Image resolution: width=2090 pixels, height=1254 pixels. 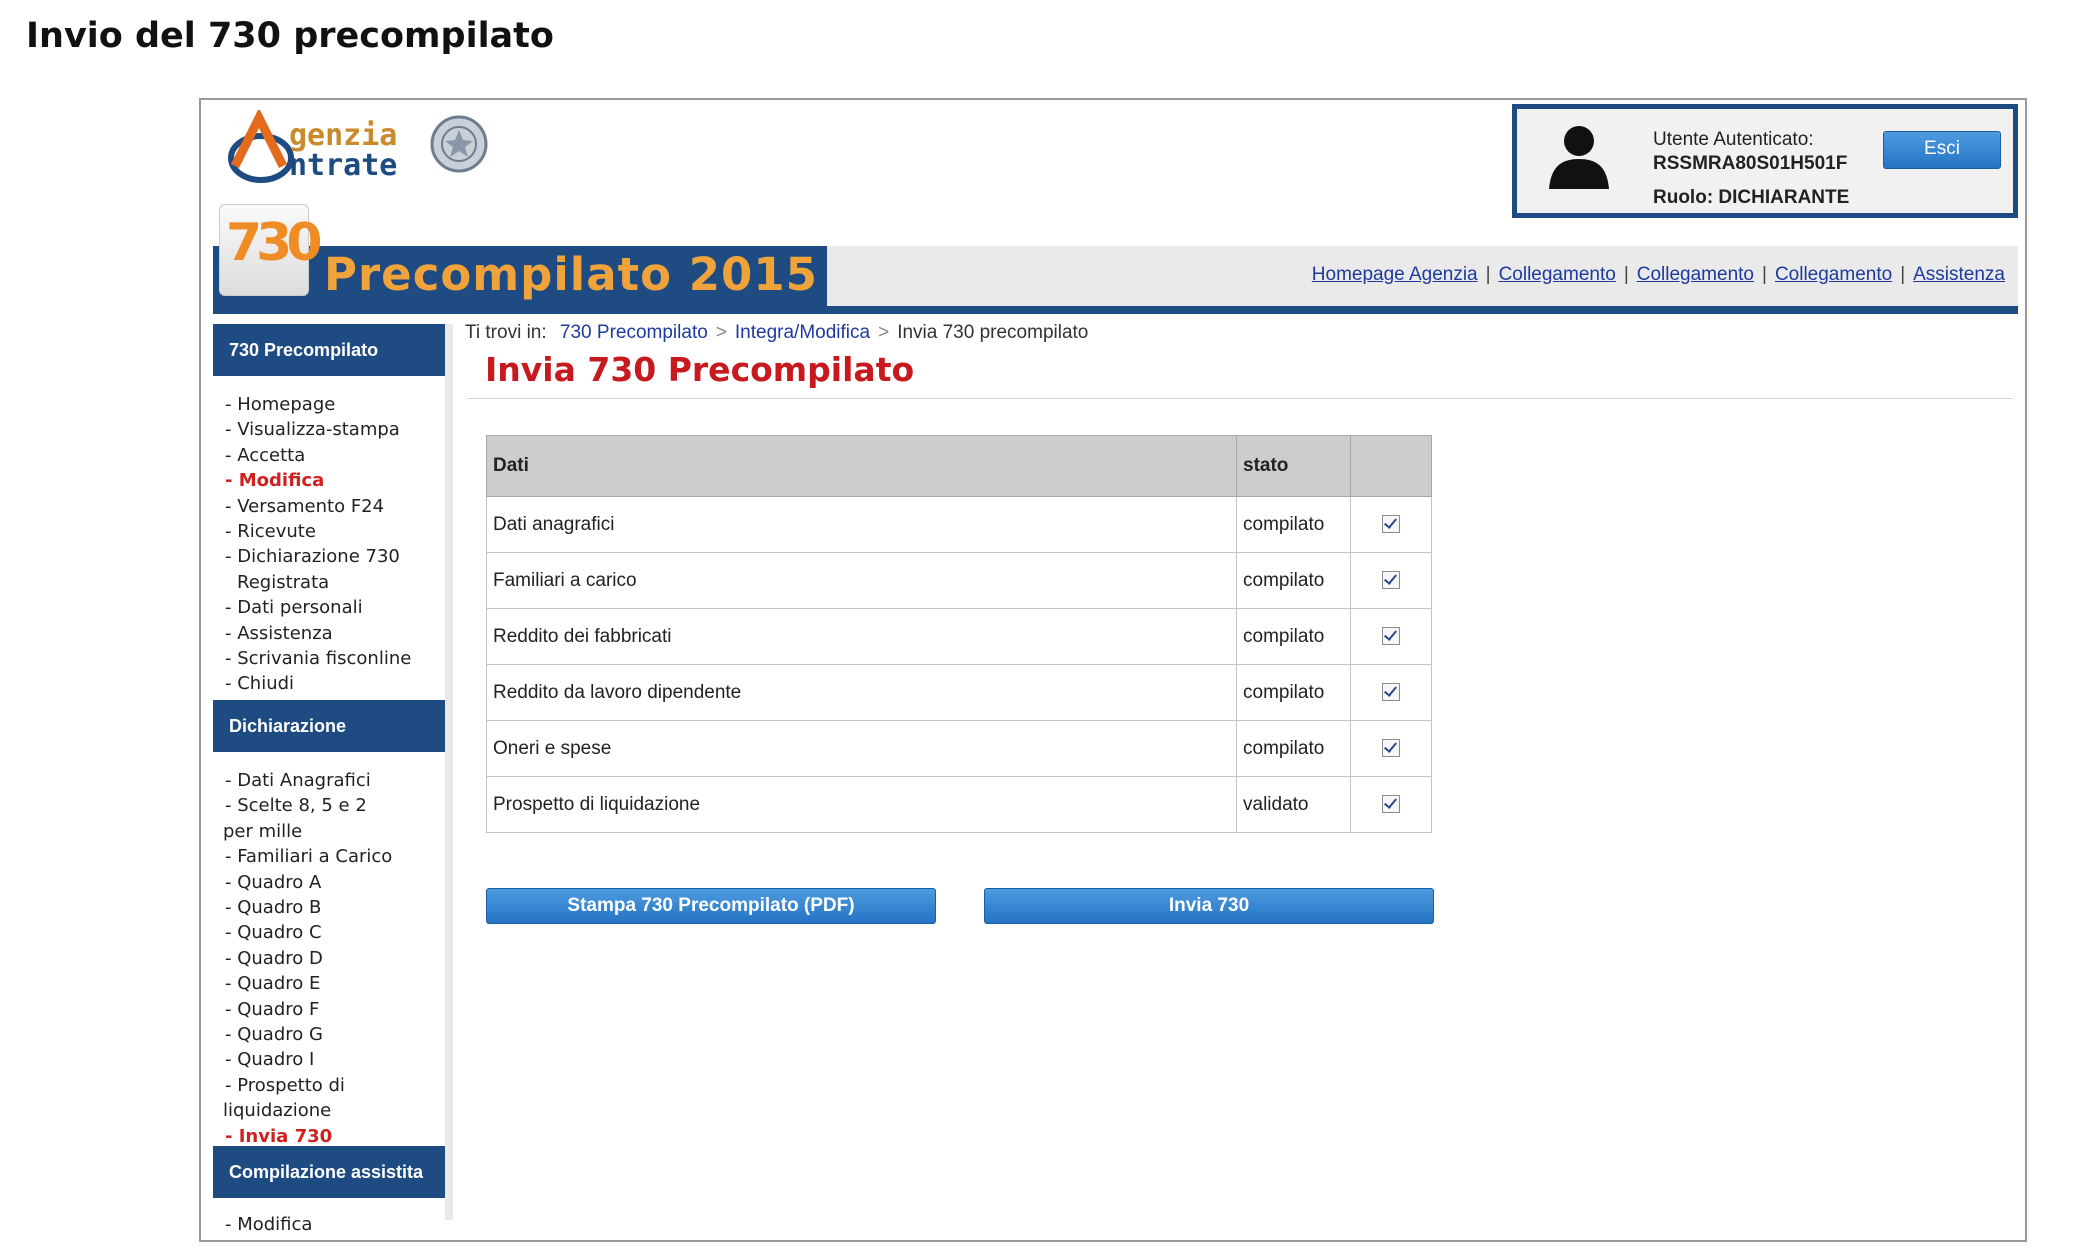 I want to click on sidebar-item-quadro-d: - Quadro D, so click(x=308, y=958).